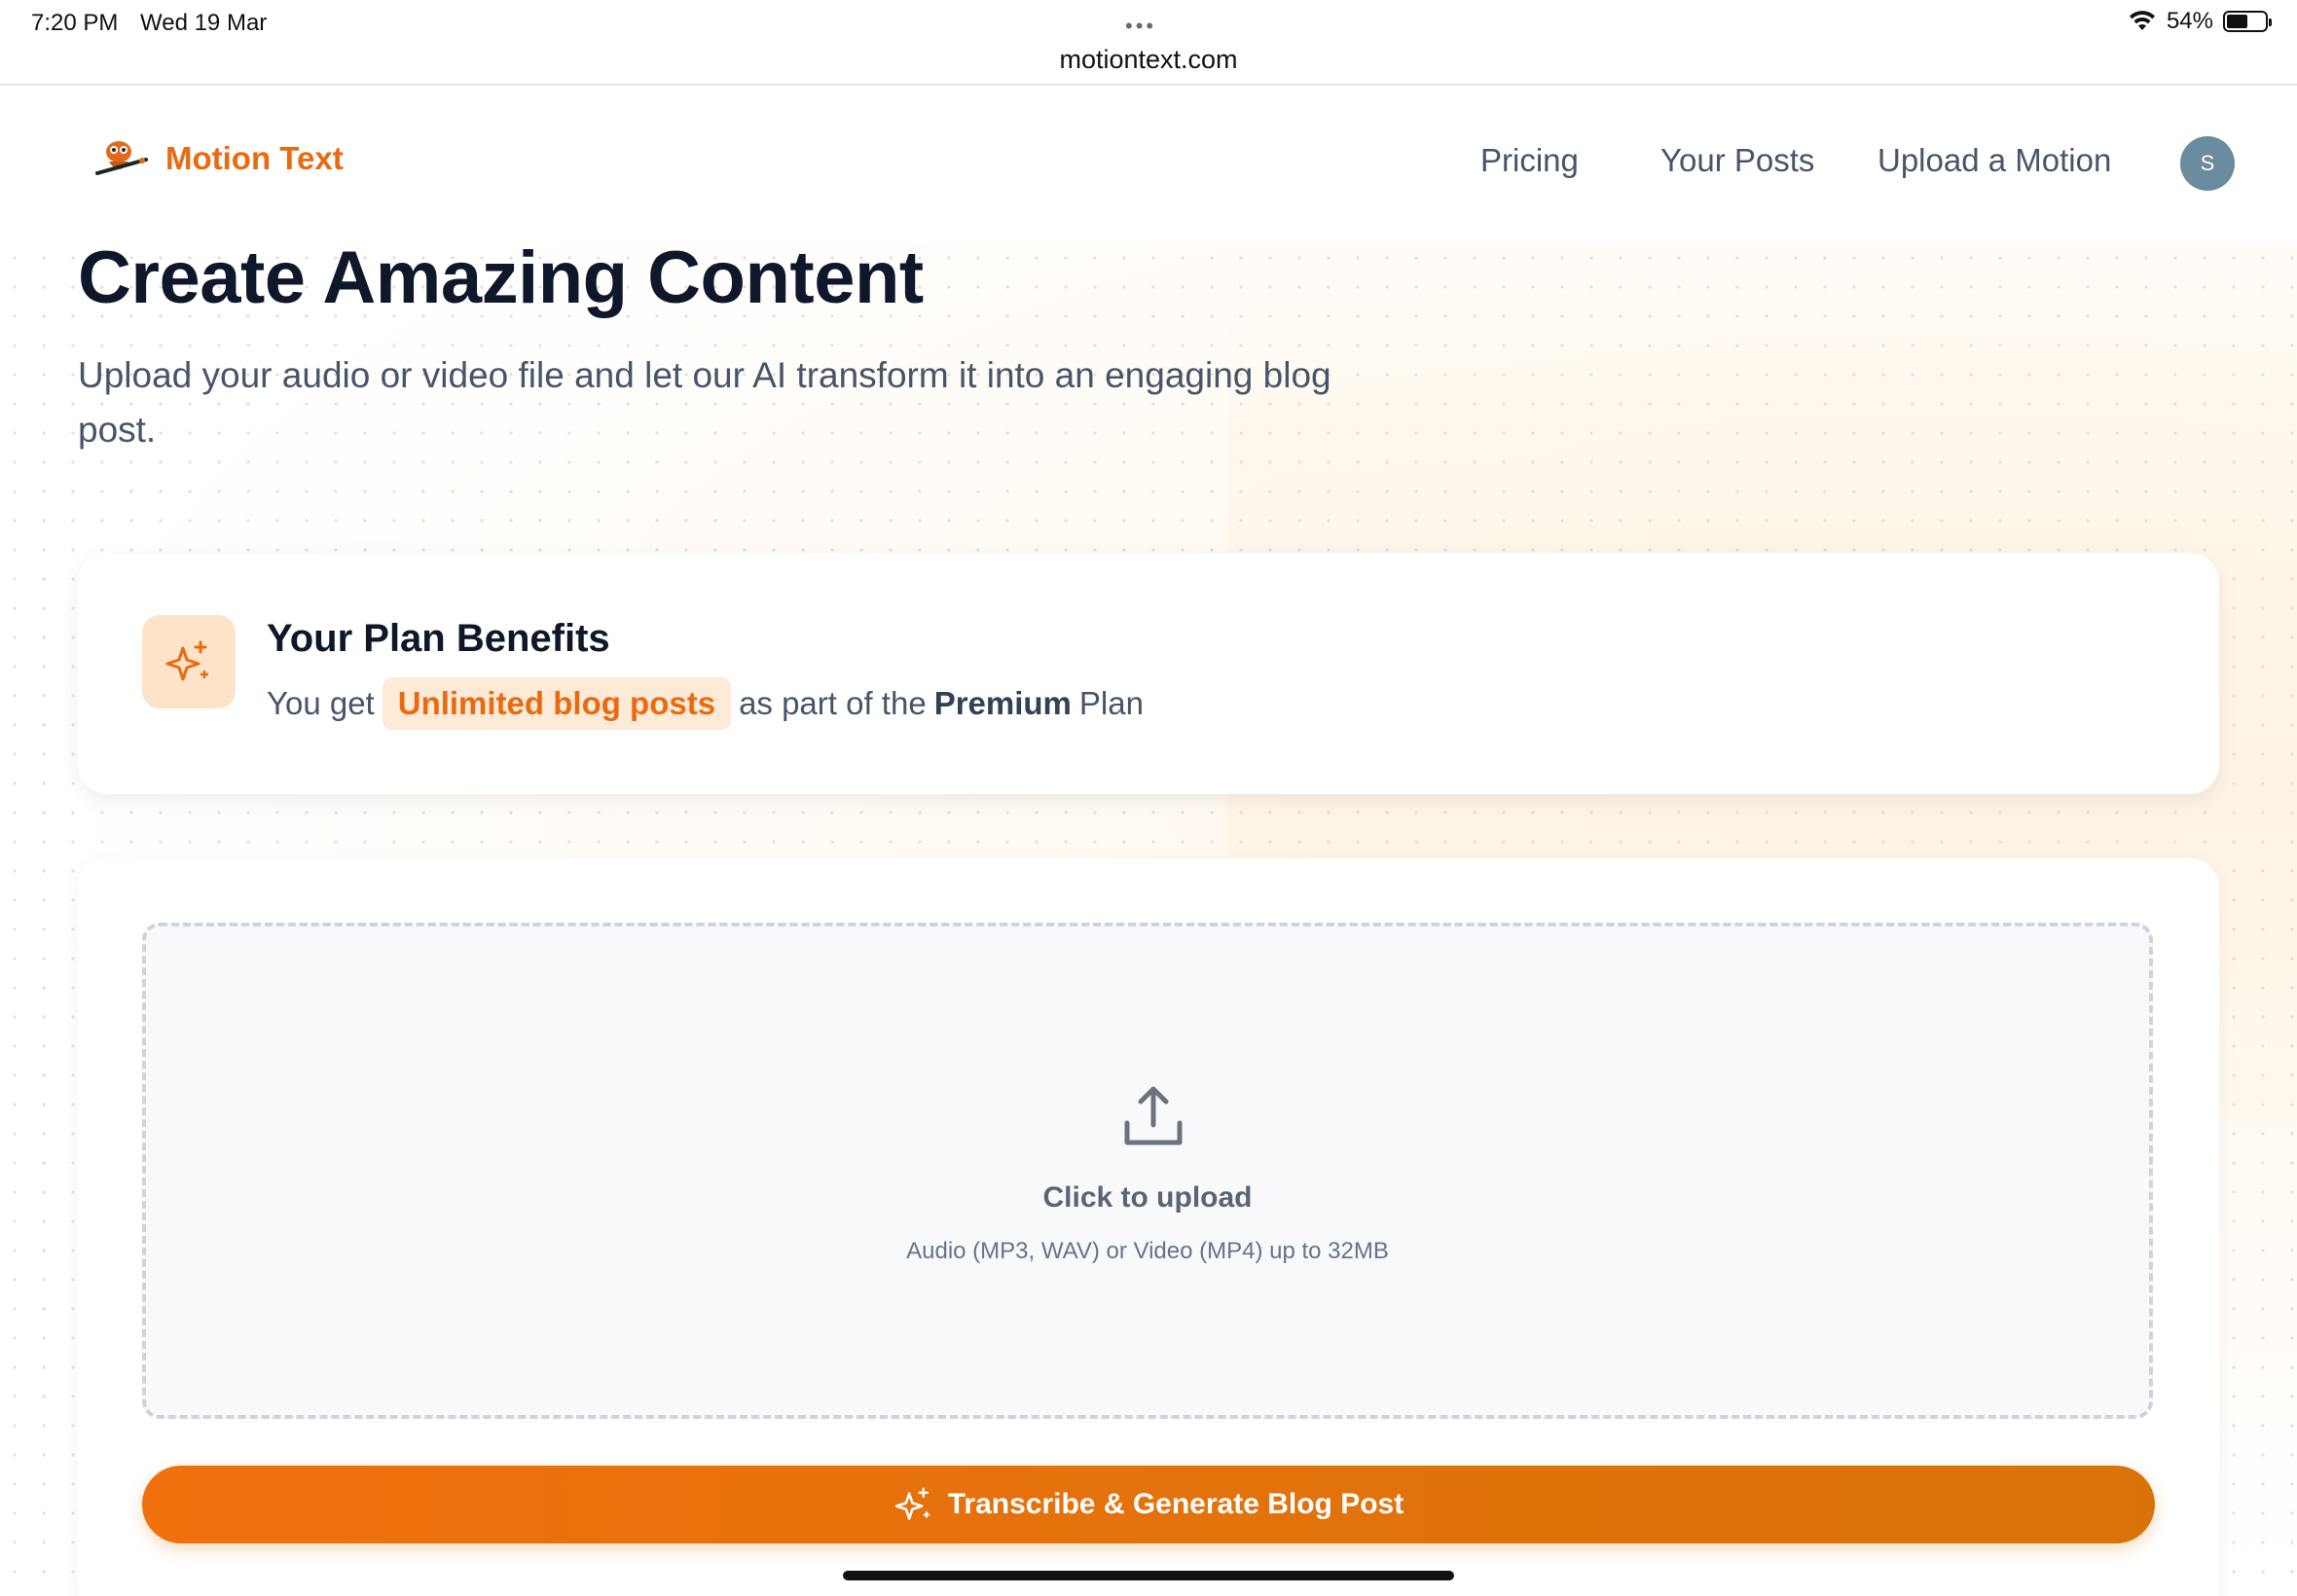 This screenshot has width=2297, height=1596. What do you see at coordinates (2189, 21) in the screenshot?
I see `battery-percent: 54%` at bounding box center [2189, 21].